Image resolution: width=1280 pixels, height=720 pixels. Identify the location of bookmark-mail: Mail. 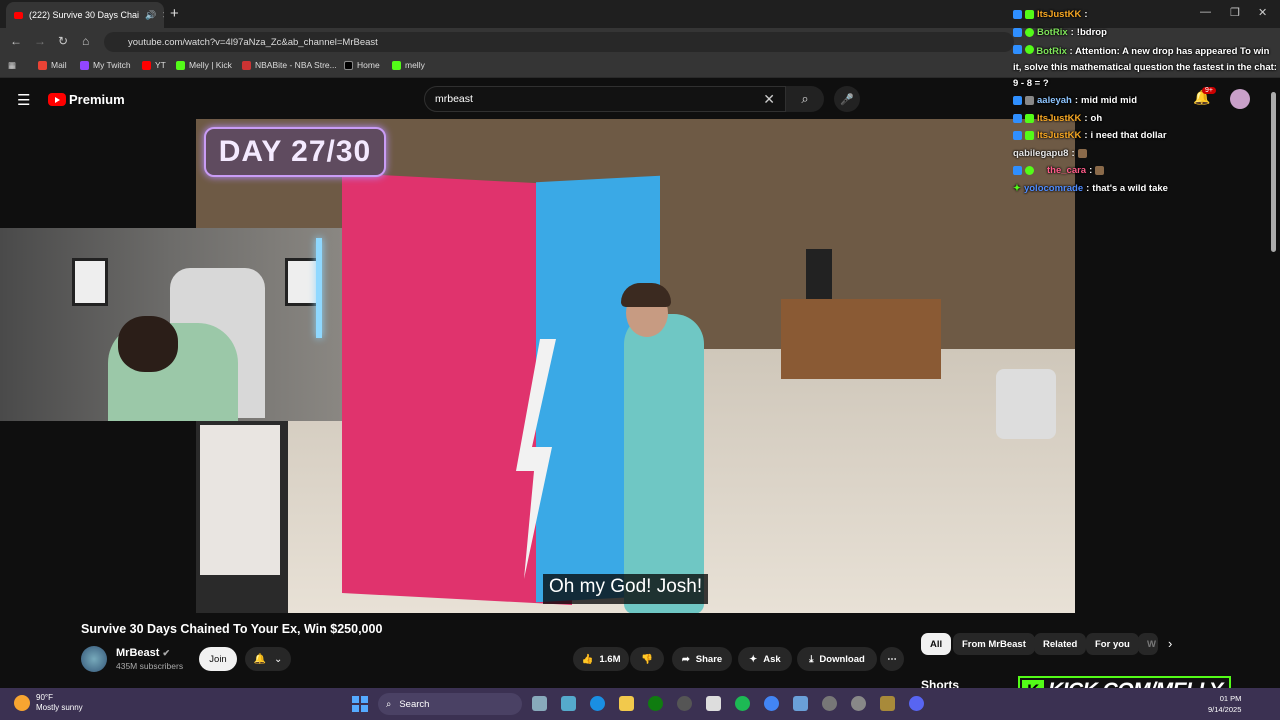
(52, 65).